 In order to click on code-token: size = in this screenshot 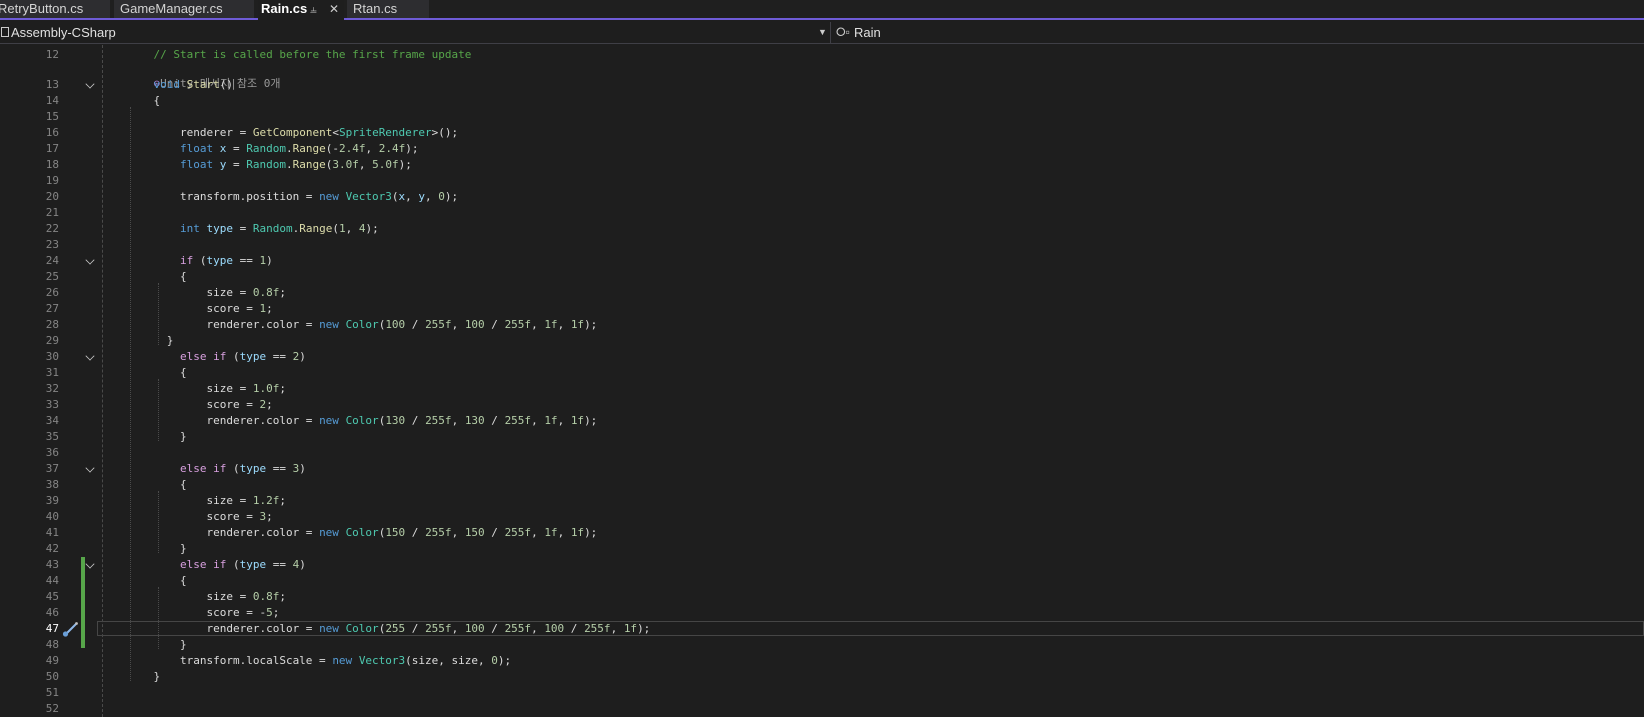, I will do `click(190, 596)`.